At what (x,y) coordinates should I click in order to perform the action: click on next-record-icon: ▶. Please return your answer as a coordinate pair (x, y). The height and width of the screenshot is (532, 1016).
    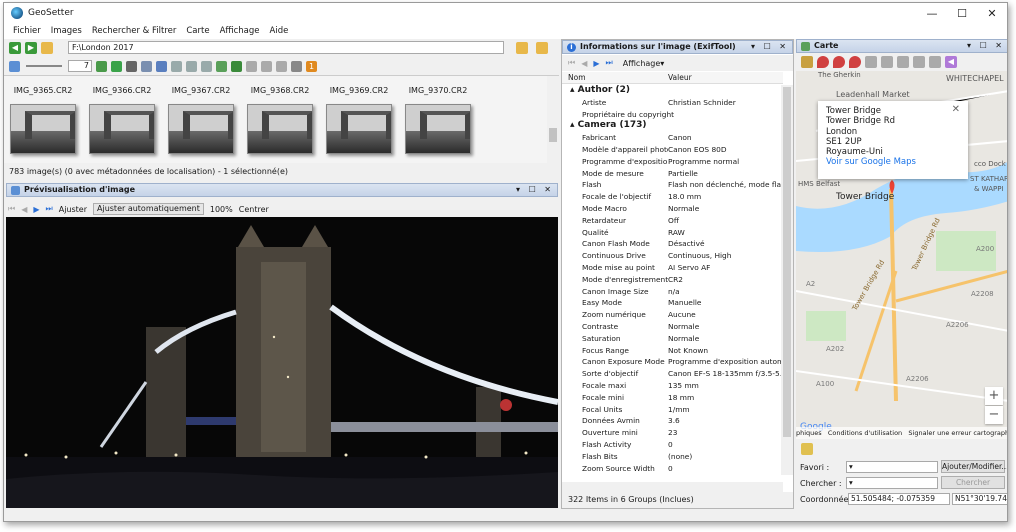
    Looking at the image, I should click on (596, 63).